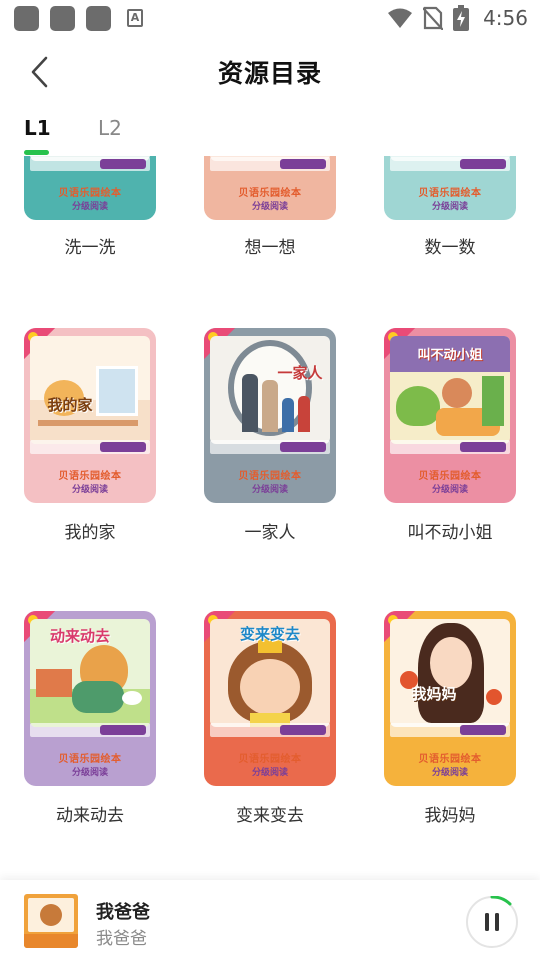 The height and width of the screenshot is (960, 540). Describe the element at coordinates (90, 533) in the screenshot. I see `book-title: 我的家` at that location.